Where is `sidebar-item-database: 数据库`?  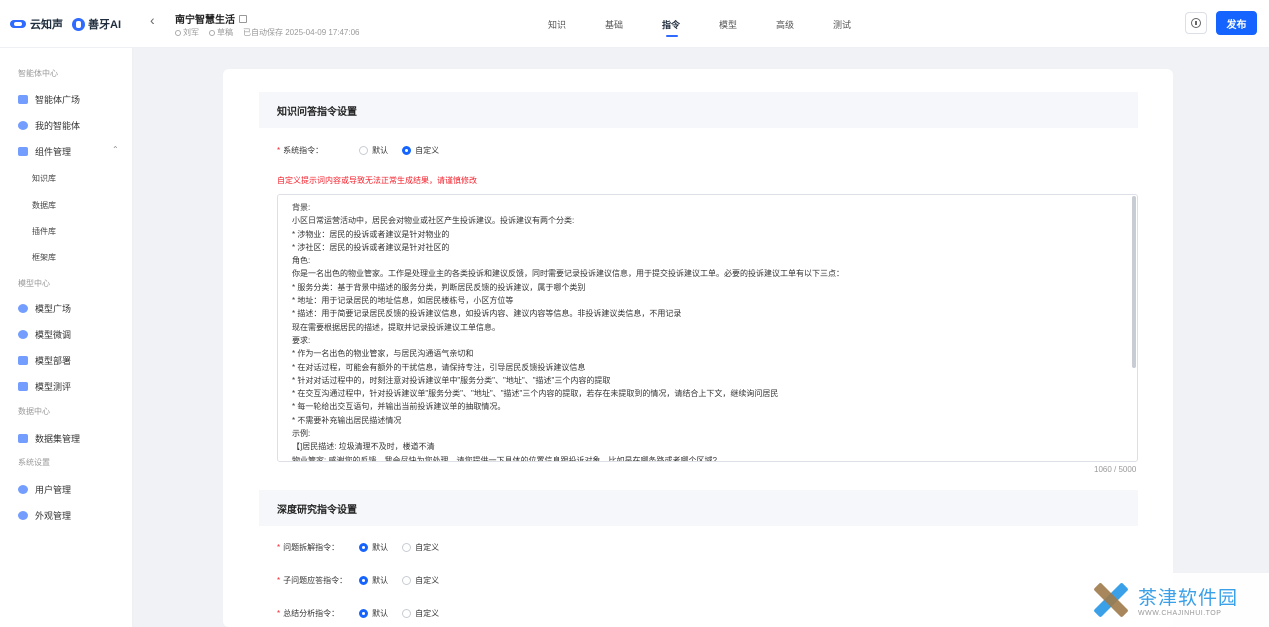
sidebar-item-database: 数据库 is located at coordinates (44, 205).